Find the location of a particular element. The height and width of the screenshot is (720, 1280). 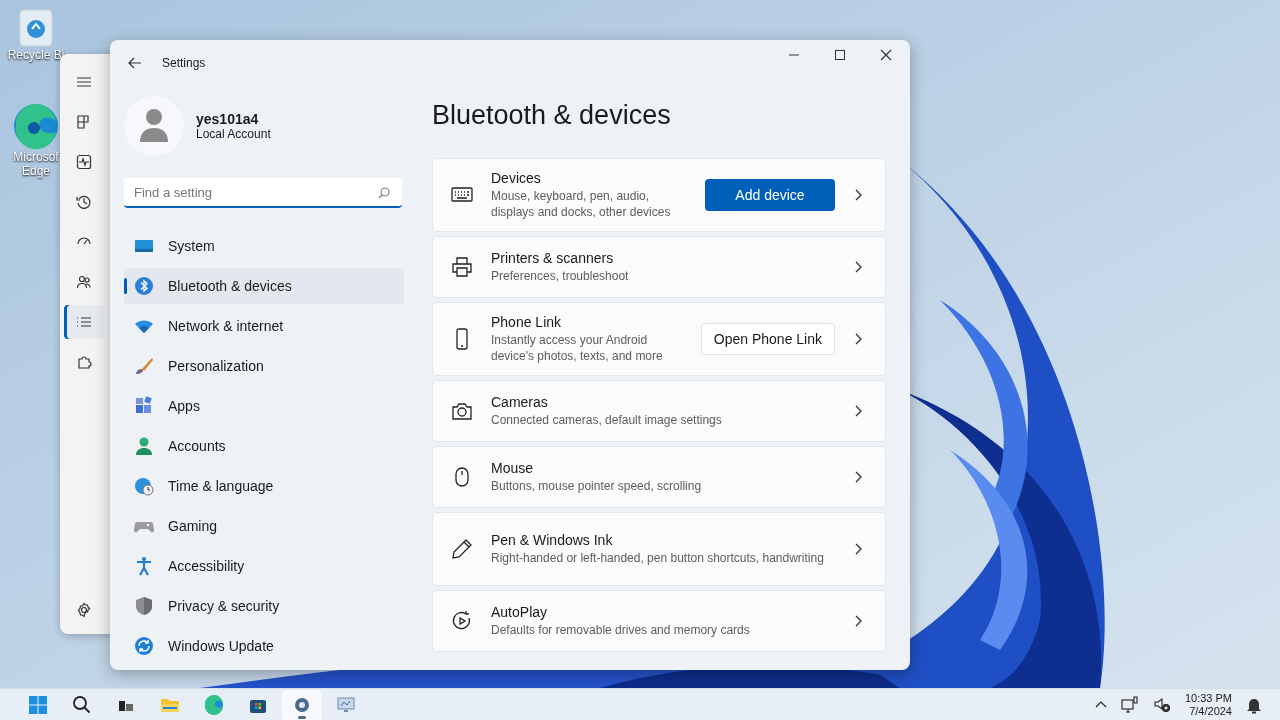

nav-item: Bluetooth & devices is located at coordinates (264, 286).